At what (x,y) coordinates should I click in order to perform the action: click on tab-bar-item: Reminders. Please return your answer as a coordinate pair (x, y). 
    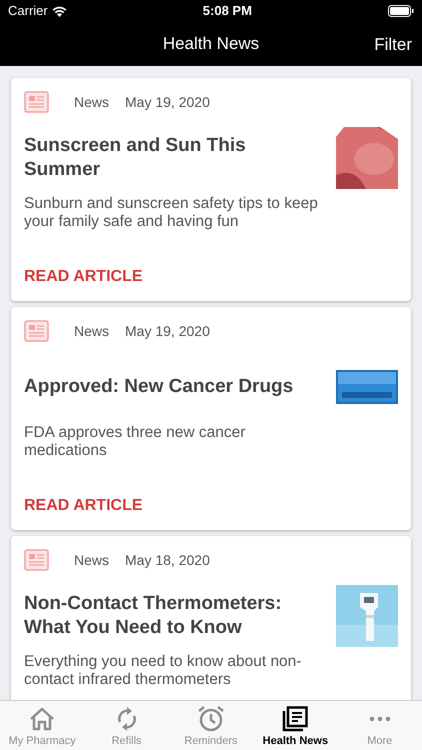
    Looking at the image, I should click on (211, 725).